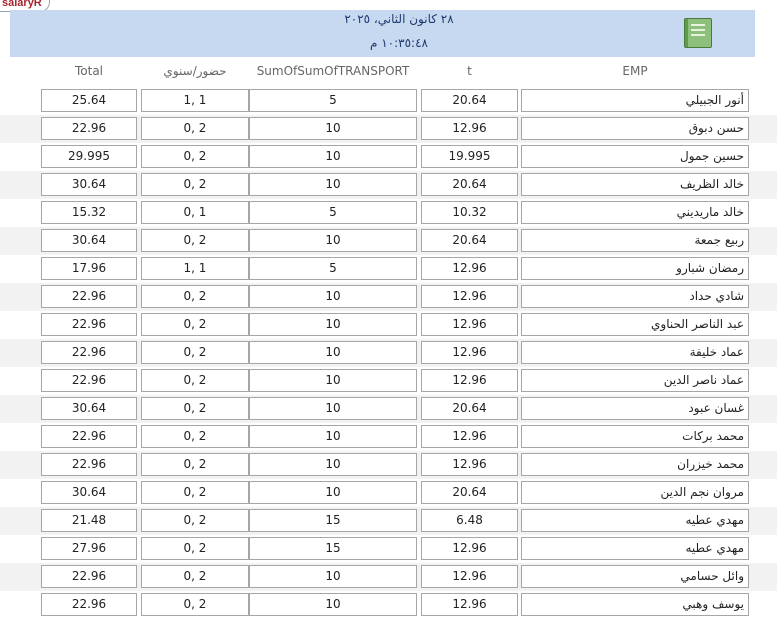 Image resolution: width=777 pixels, height=626 pixels. I want to click on table-row: 22.96 0, 2 10 12.96 يوسف وهبي, so click(388, 605).